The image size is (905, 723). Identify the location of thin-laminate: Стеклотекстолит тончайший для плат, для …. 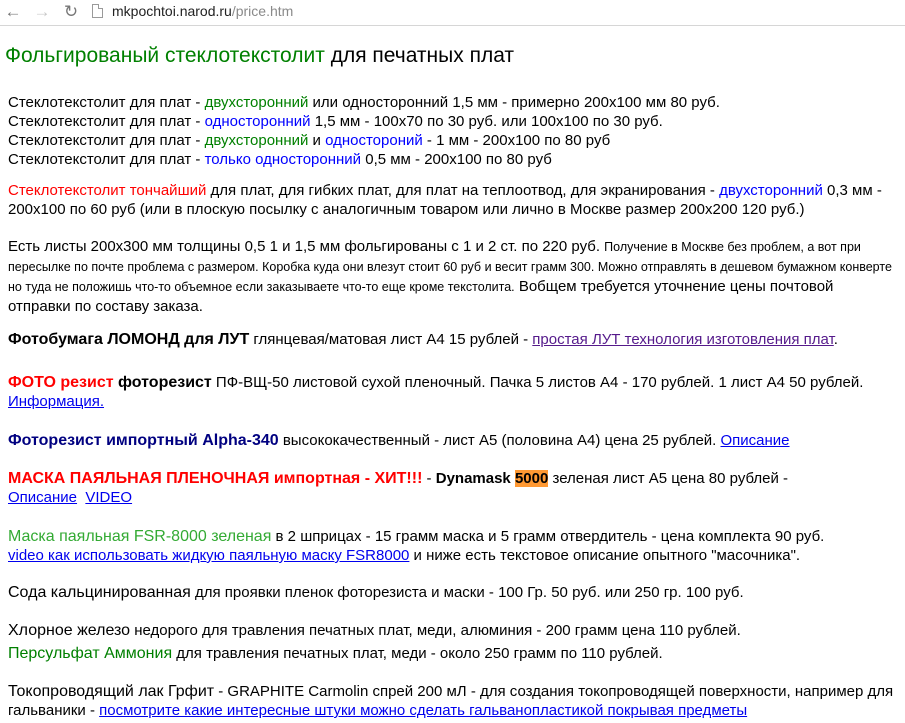
(445, 200).